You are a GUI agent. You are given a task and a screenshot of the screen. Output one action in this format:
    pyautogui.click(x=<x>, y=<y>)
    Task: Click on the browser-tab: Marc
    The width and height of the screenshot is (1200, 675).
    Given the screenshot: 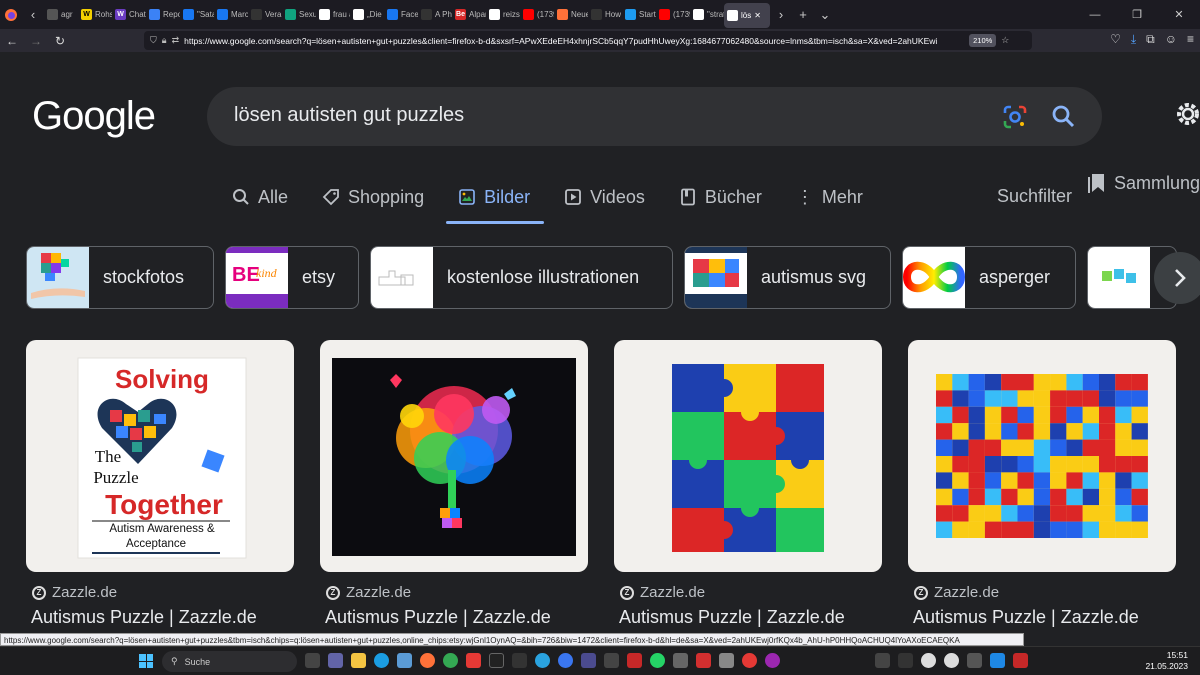 What is the action you would take?
    pyautogui.click(x=231, y=14)
    